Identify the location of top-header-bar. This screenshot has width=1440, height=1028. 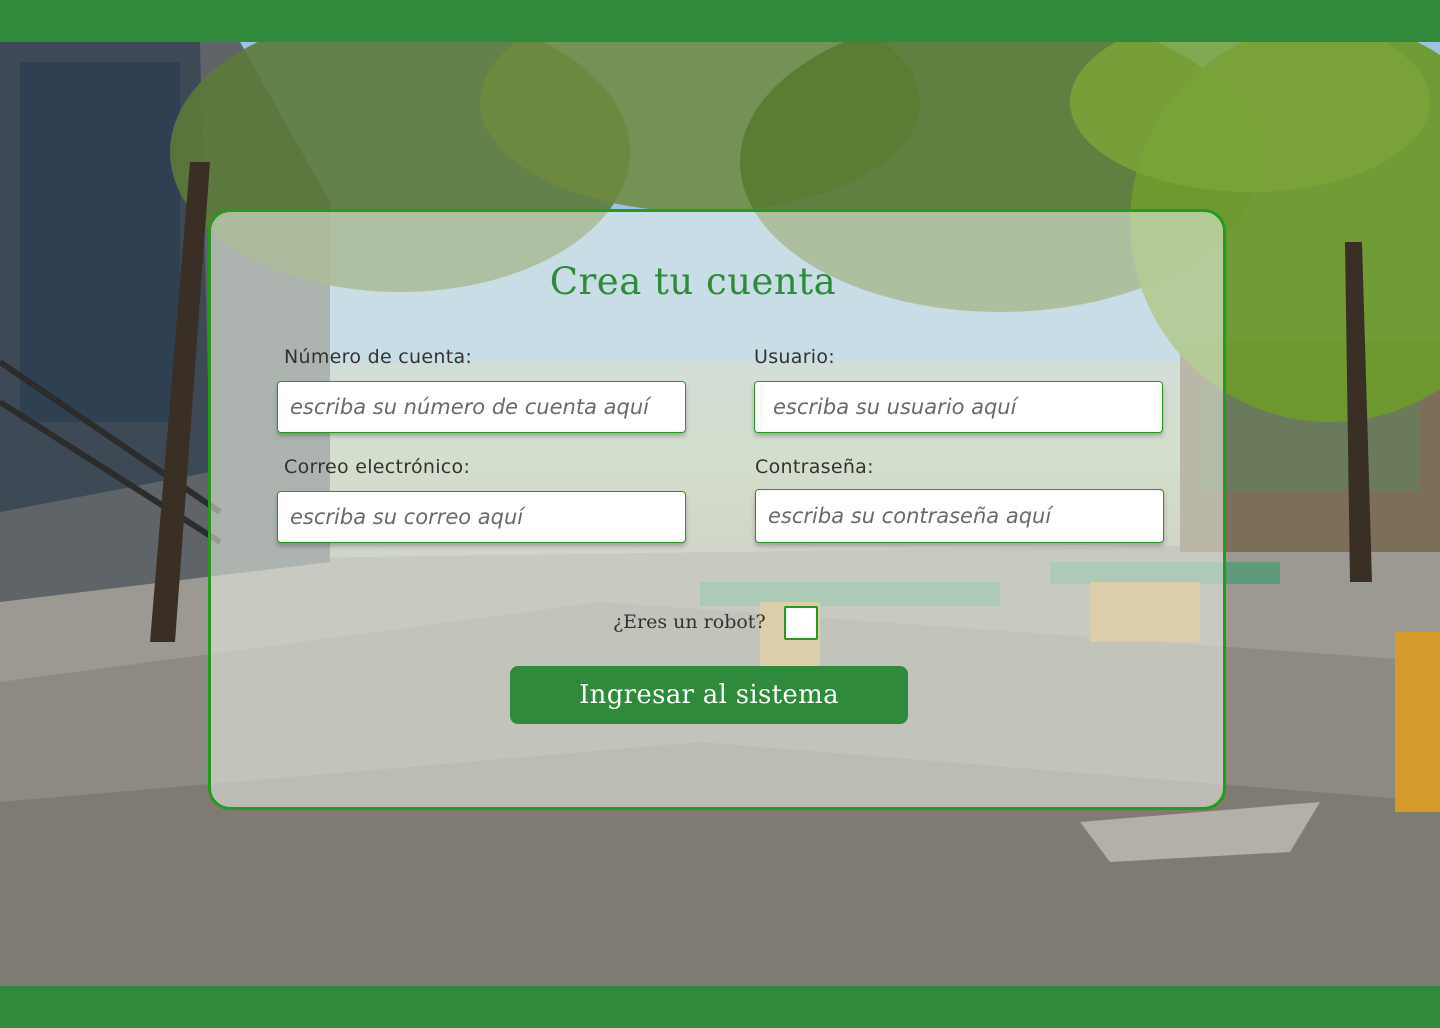
(720, 21).